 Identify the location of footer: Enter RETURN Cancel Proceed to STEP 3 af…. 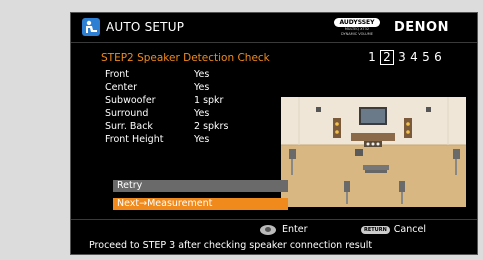
(274, 237).